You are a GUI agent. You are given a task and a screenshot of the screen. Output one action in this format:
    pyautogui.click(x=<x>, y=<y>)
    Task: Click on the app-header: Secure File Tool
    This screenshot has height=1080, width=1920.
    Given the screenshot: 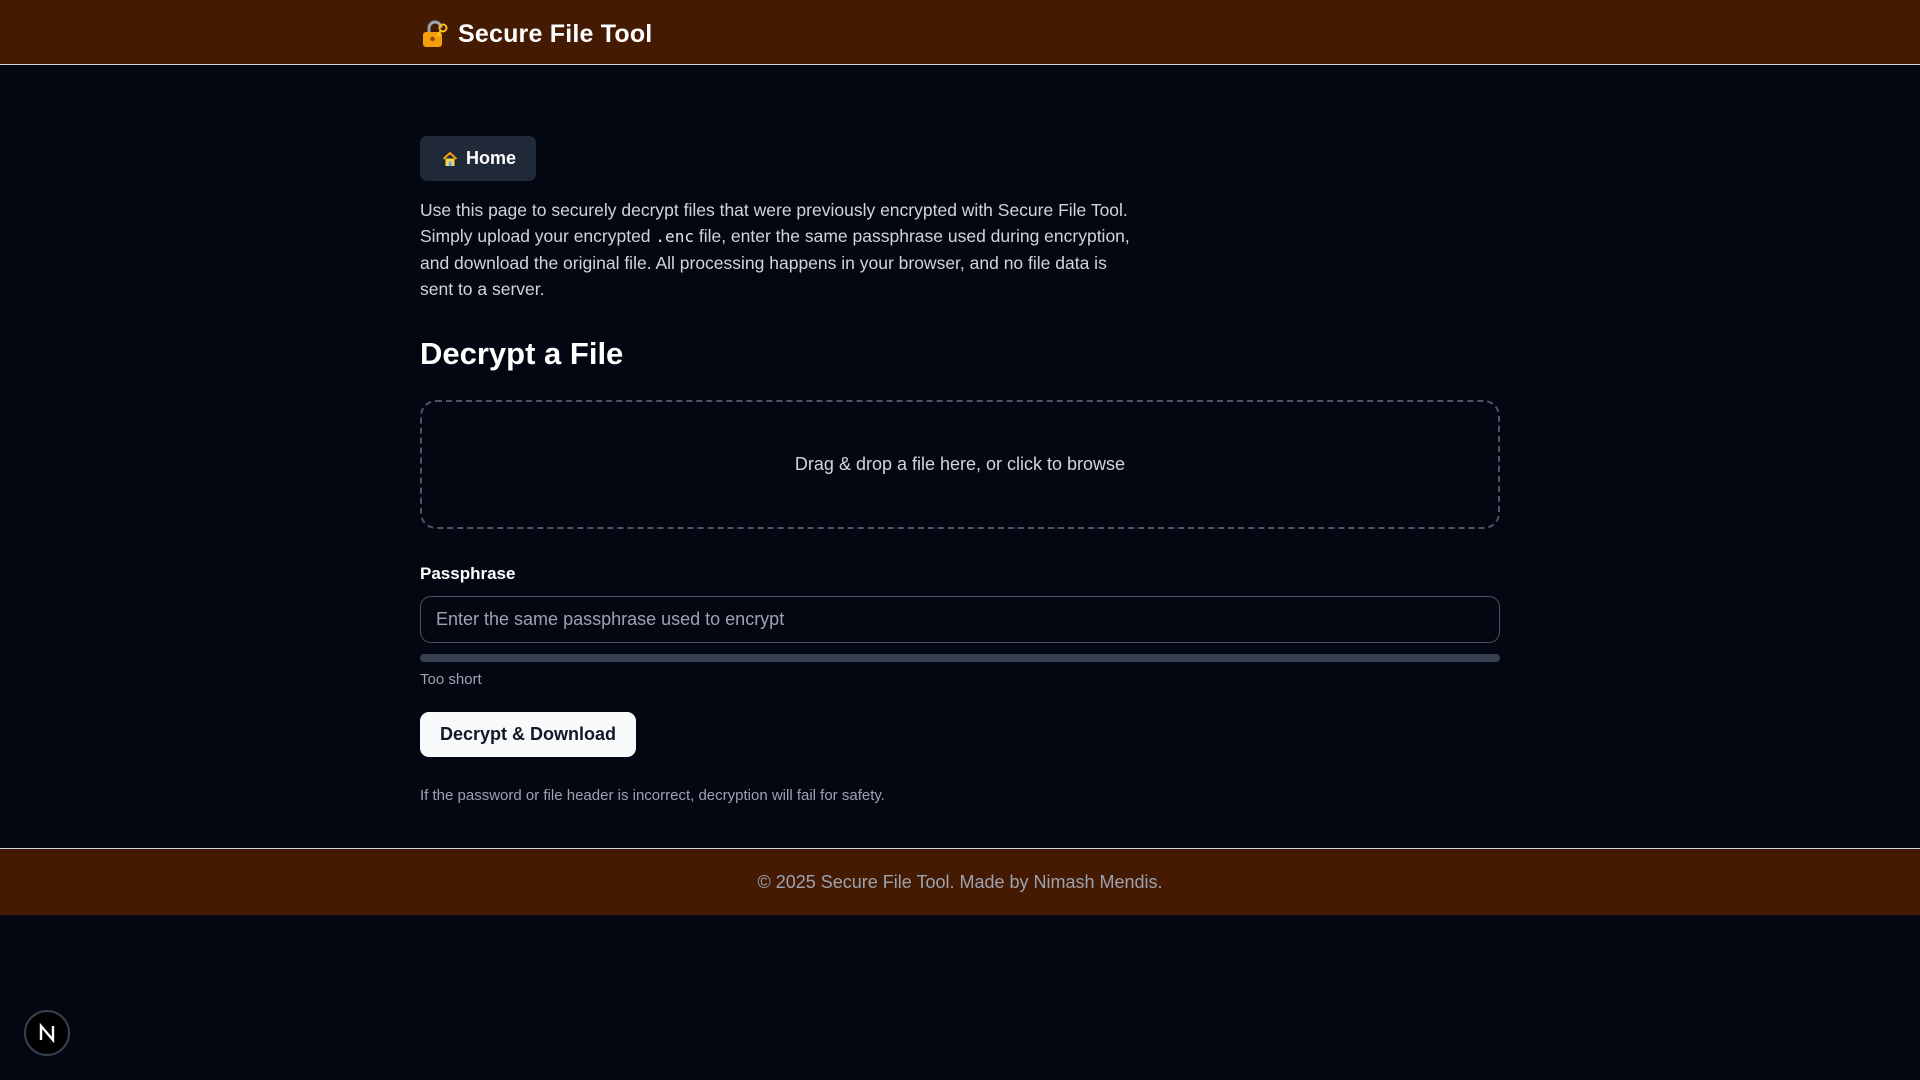 What is the action you would take?
    pyautogui.click(x=960, y=32)
    